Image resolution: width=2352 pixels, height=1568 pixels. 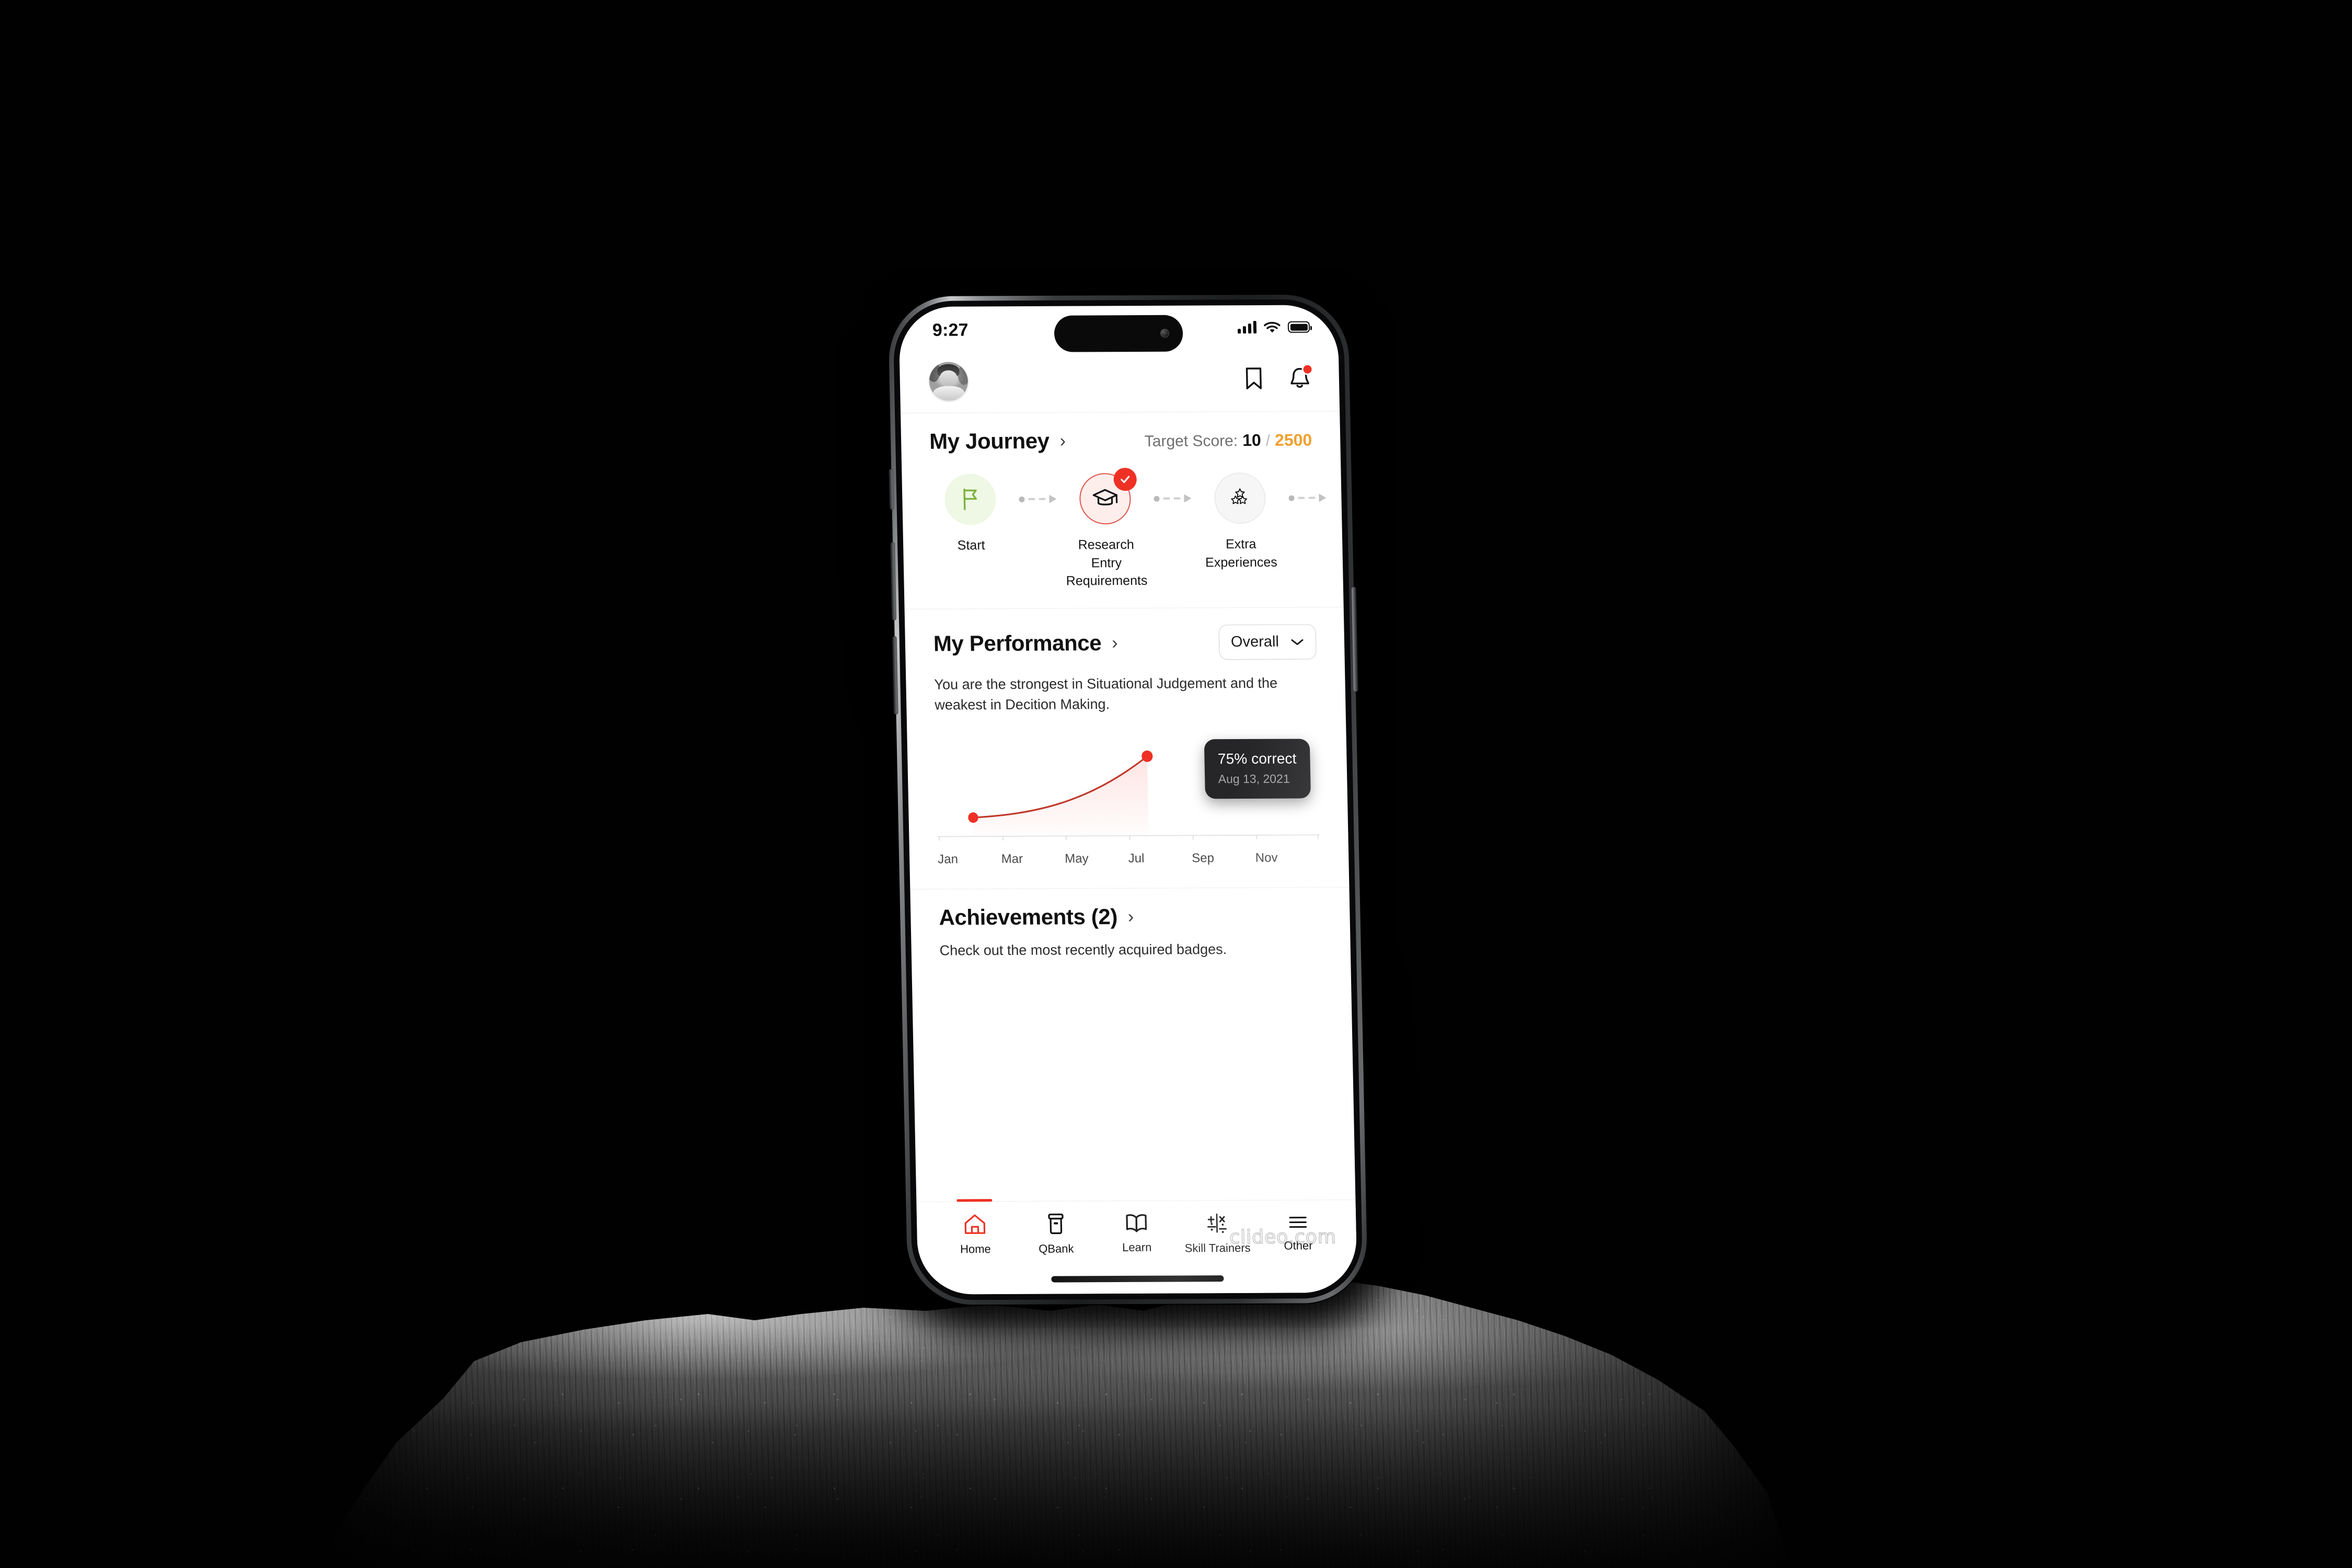 What do you see at coordinates (973, 817) in the screenshot?
I see `chart-point-start` at bounding box center [973, 817].